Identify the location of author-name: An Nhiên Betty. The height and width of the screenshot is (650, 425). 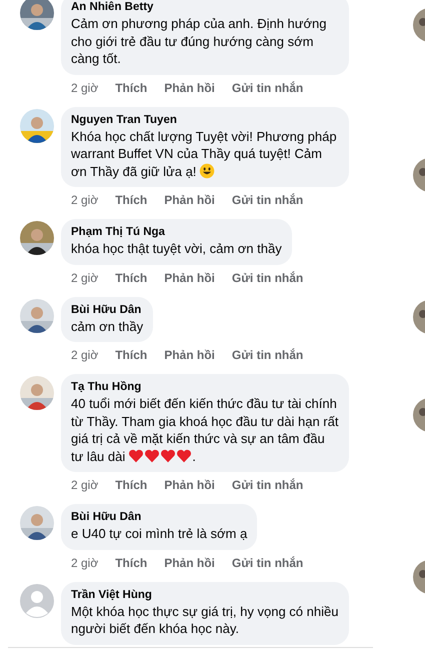
(205, 7).